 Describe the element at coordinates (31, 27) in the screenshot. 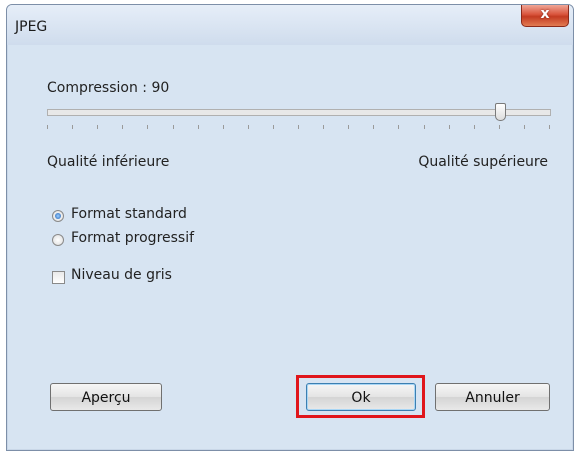

I see `window-title: JPEG` at that location.